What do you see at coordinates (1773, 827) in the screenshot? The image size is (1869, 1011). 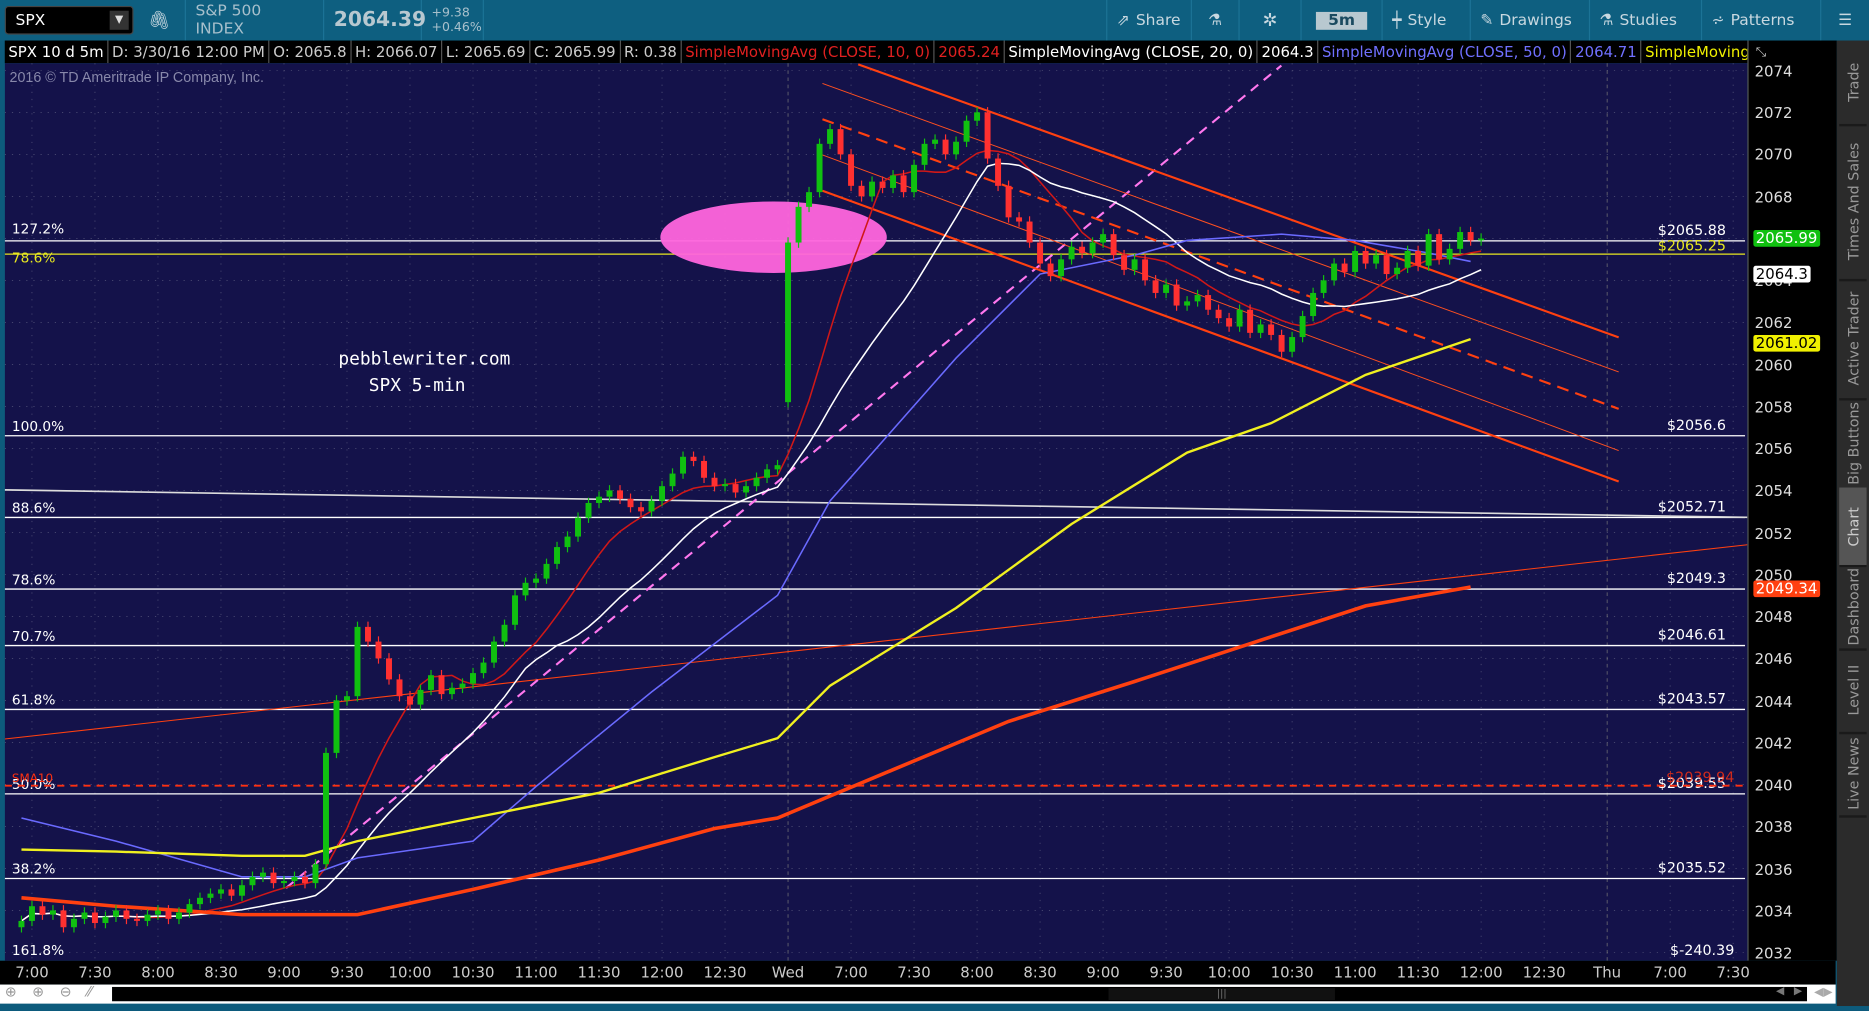 I see `price-tick-label: 2038` at bounding box center [1773, 827].